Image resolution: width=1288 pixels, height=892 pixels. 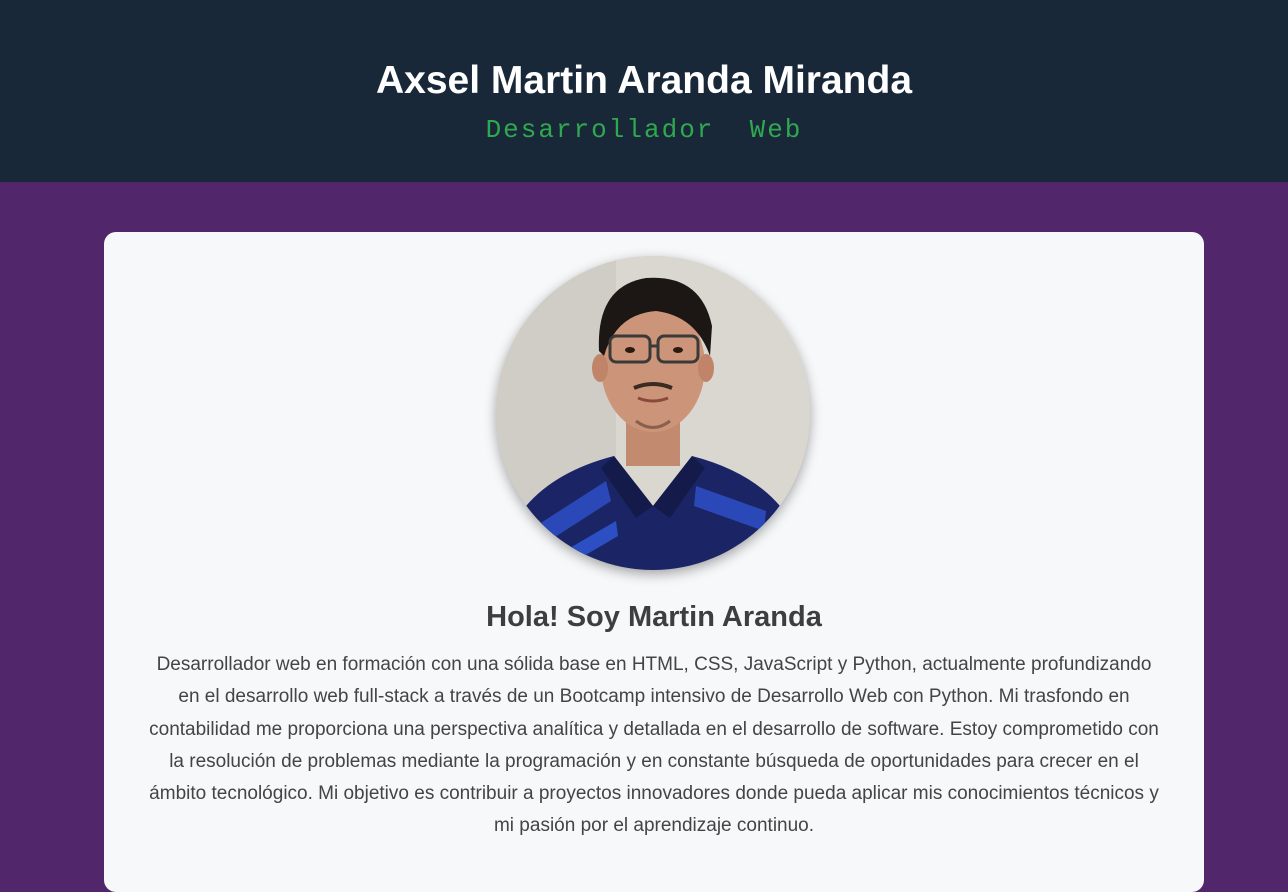 I want to click on greeting-heading: Hola! Soy Martin Aranda, so click(x=654, y=617).